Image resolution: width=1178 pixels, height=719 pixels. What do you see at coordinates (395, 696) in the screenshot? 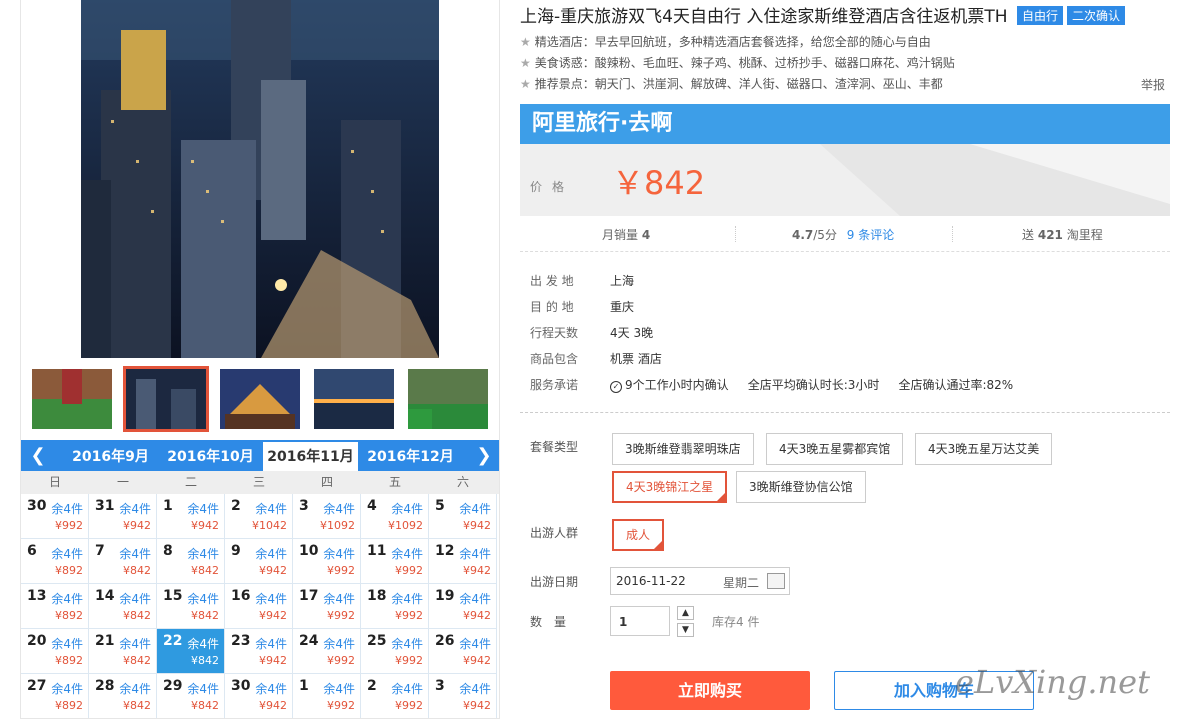
I see `calendar-day: 2 余4件 ¥992` at bounding box center [395, 696].